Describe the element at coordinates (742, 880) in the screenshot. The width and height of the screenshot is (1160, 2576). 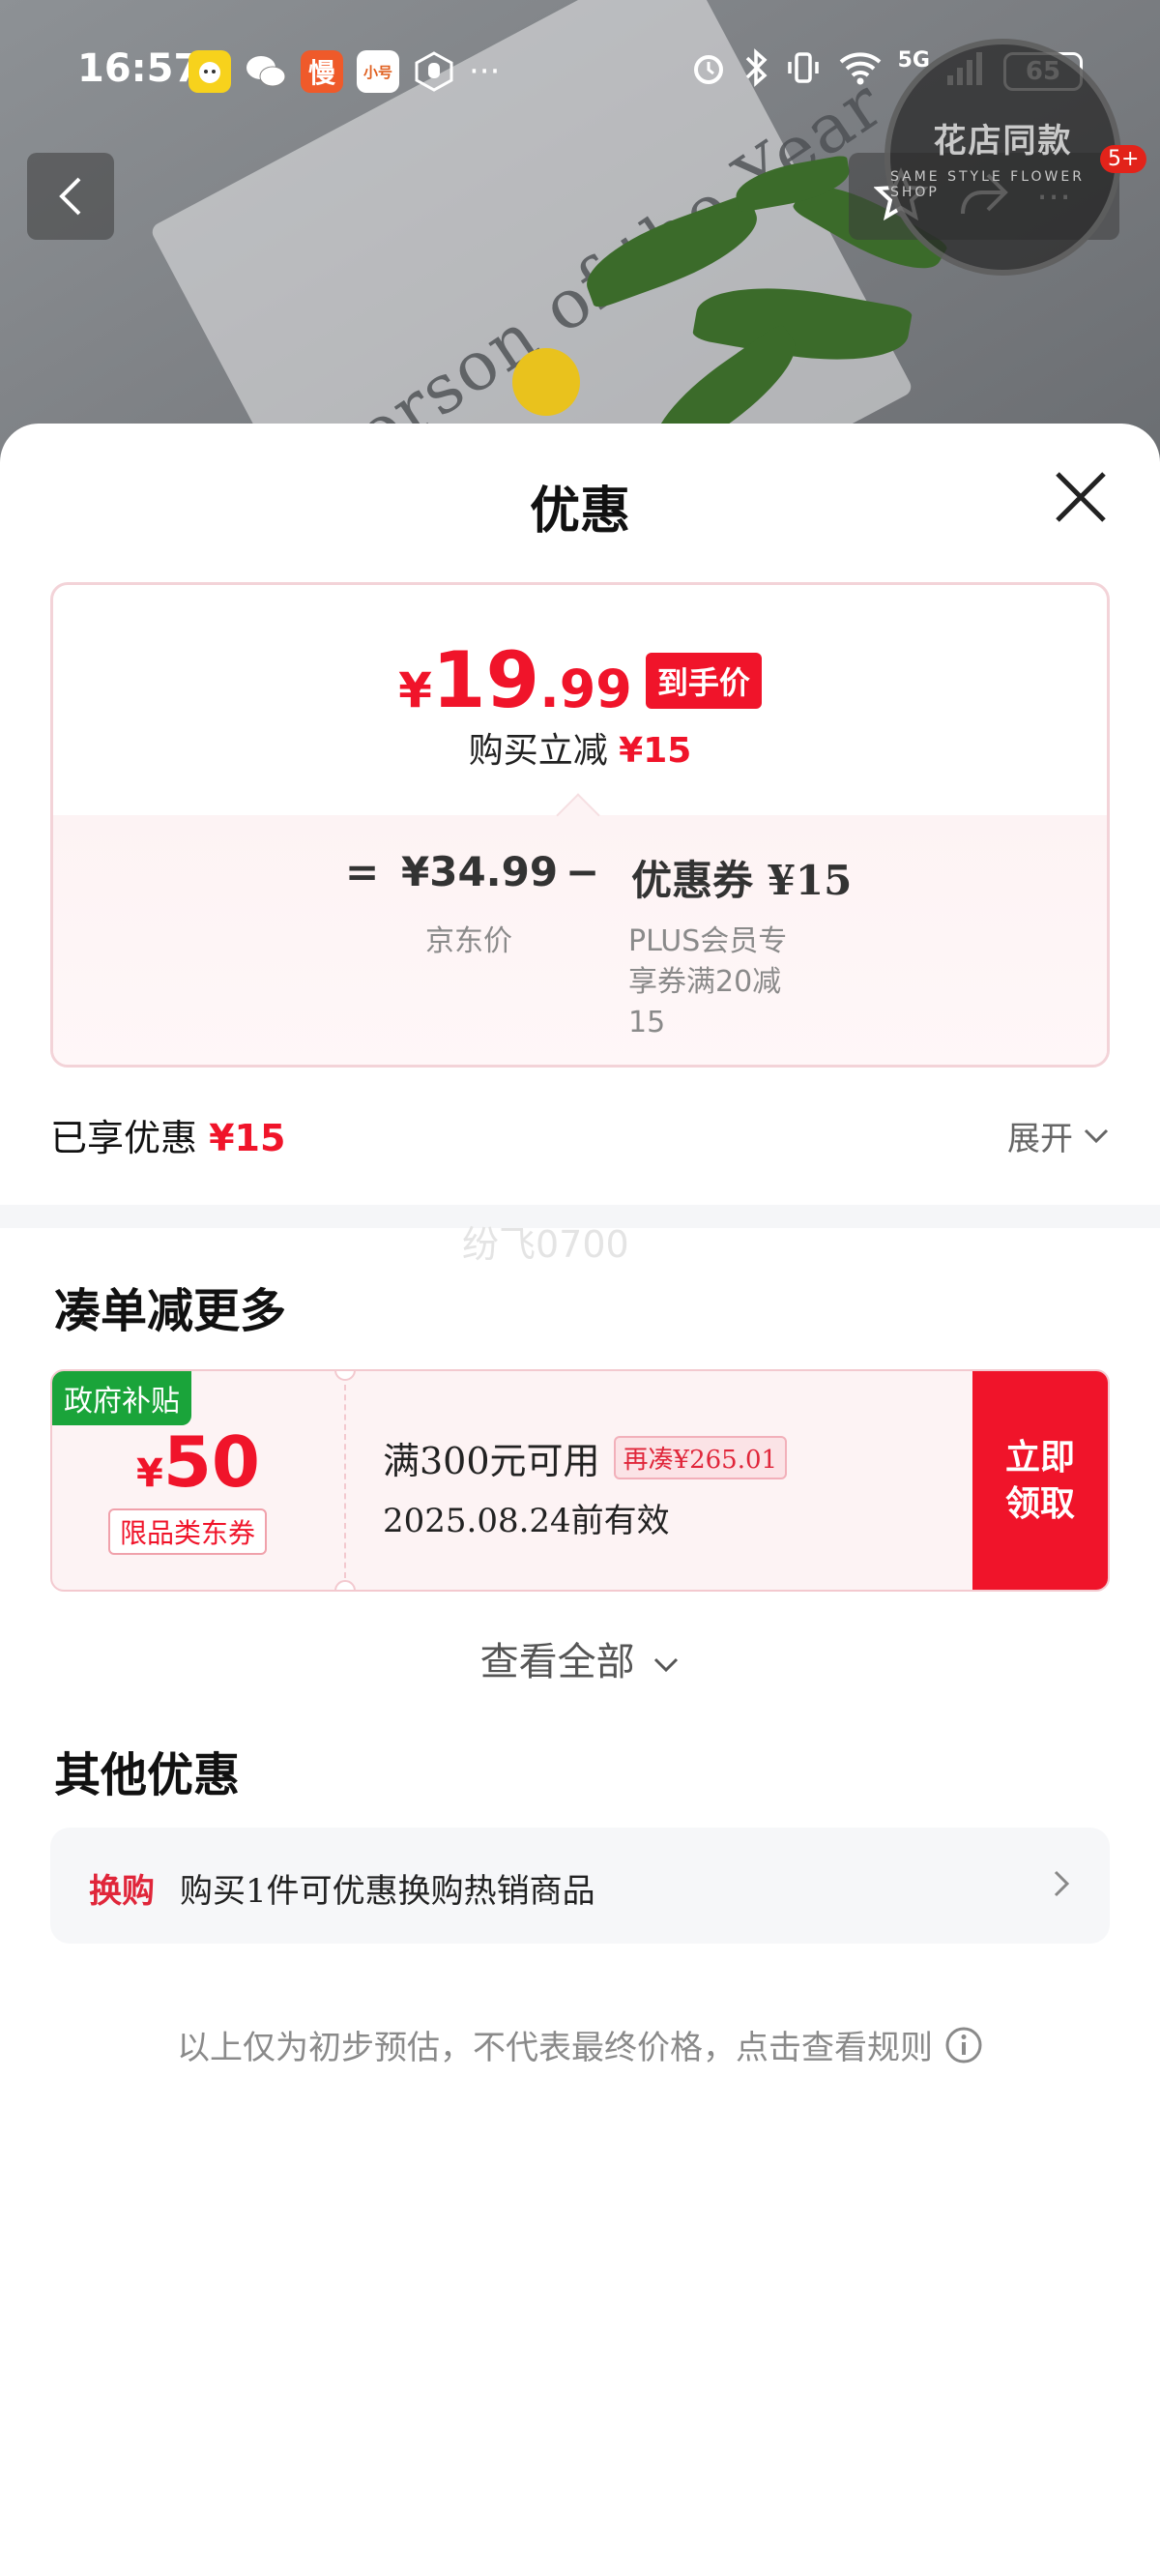
I see `coupon-deduction: 优惠券 ¥15` at that location.